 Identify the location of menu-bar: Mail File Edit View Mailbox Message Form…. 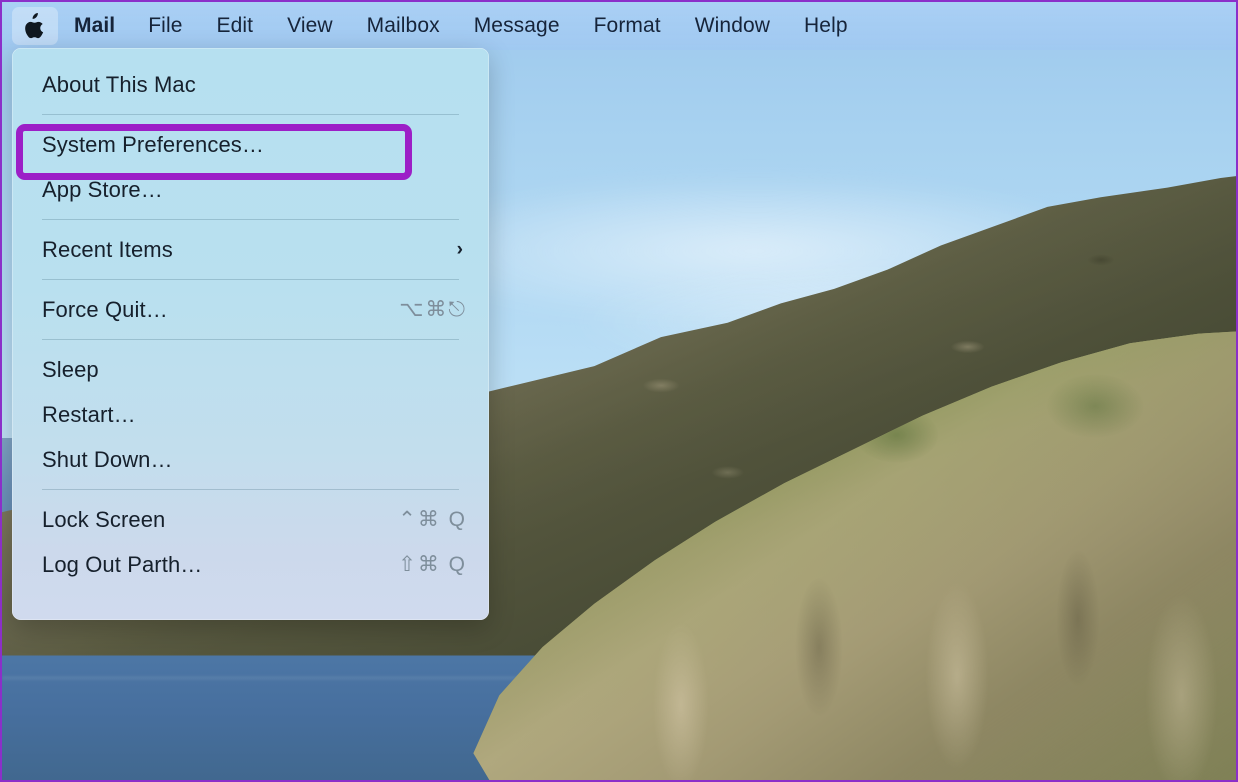
(619, 26).